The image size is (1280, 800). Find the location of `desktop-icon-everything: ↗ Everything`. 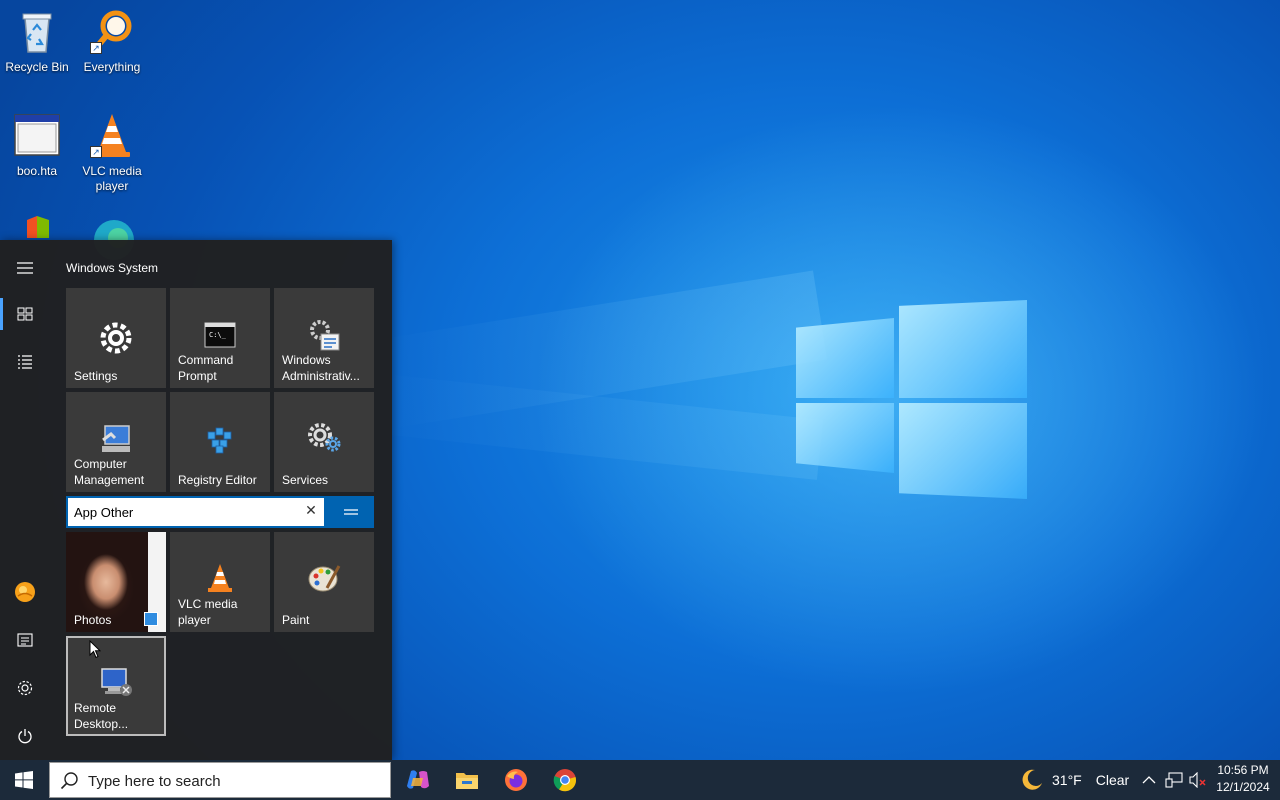

desktop-icon-everything: ↗ Everything is located at coordinates (112, 41).